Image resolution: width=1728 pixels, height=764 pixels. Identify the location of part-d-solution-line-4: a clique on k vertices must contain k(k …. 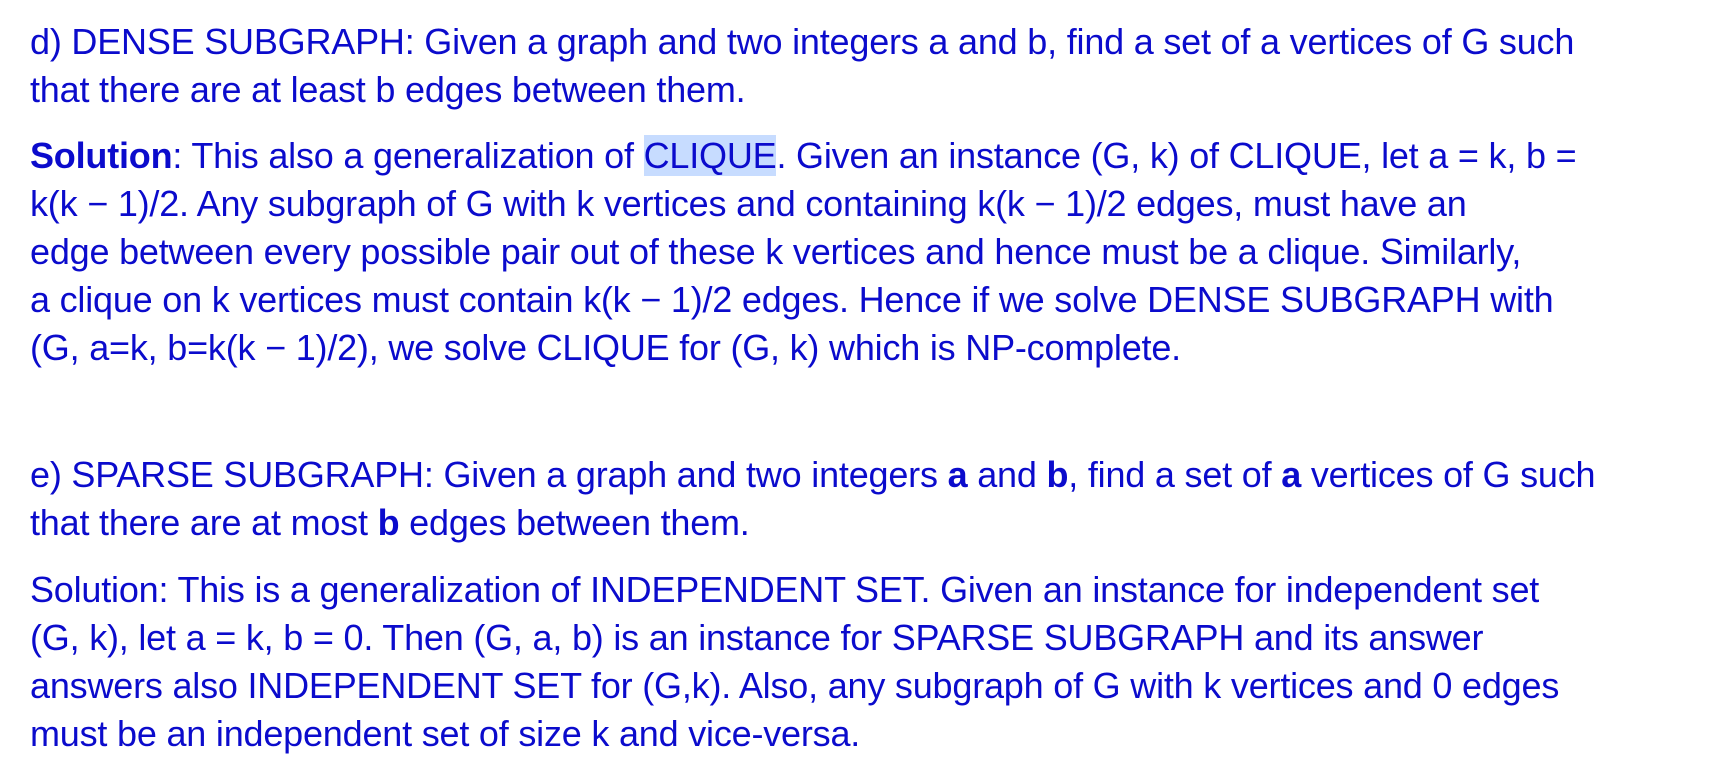
(792, 299).